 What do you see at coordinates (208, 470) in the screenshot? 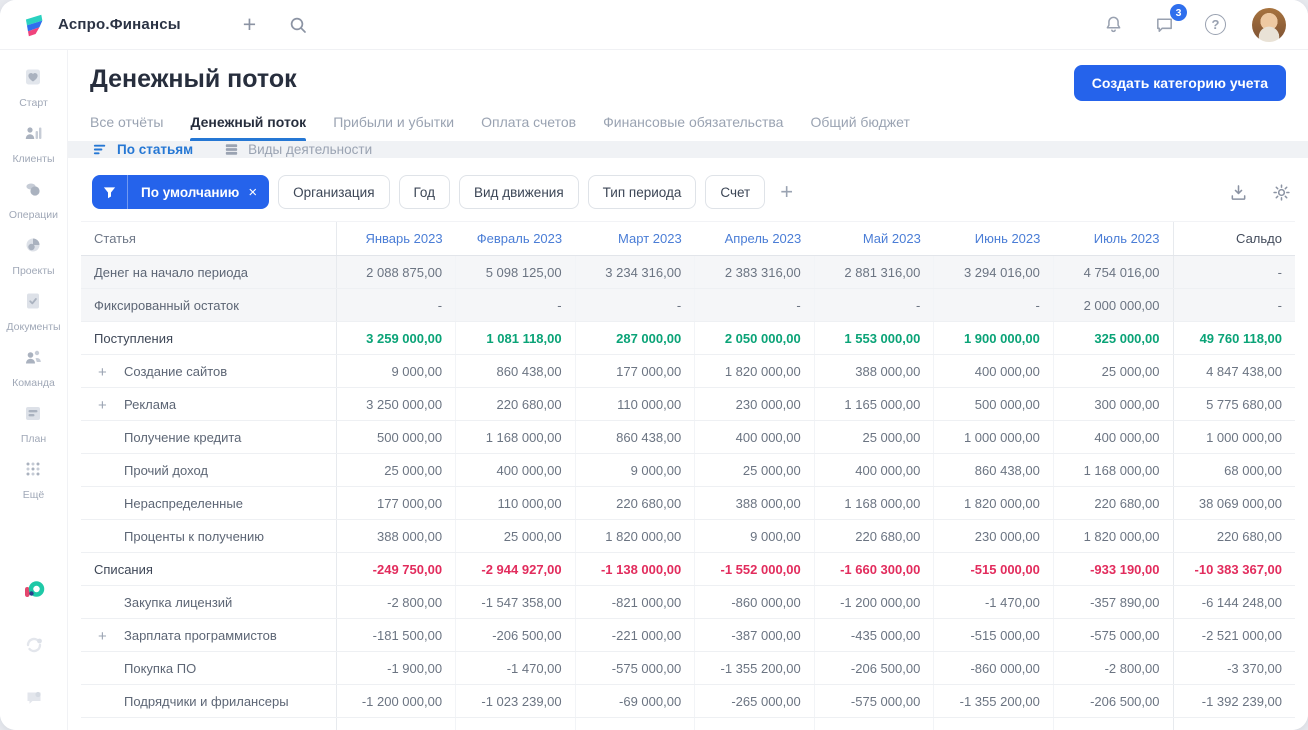
I see `row-label: Прочий доход` at bounding box center [208, 470].